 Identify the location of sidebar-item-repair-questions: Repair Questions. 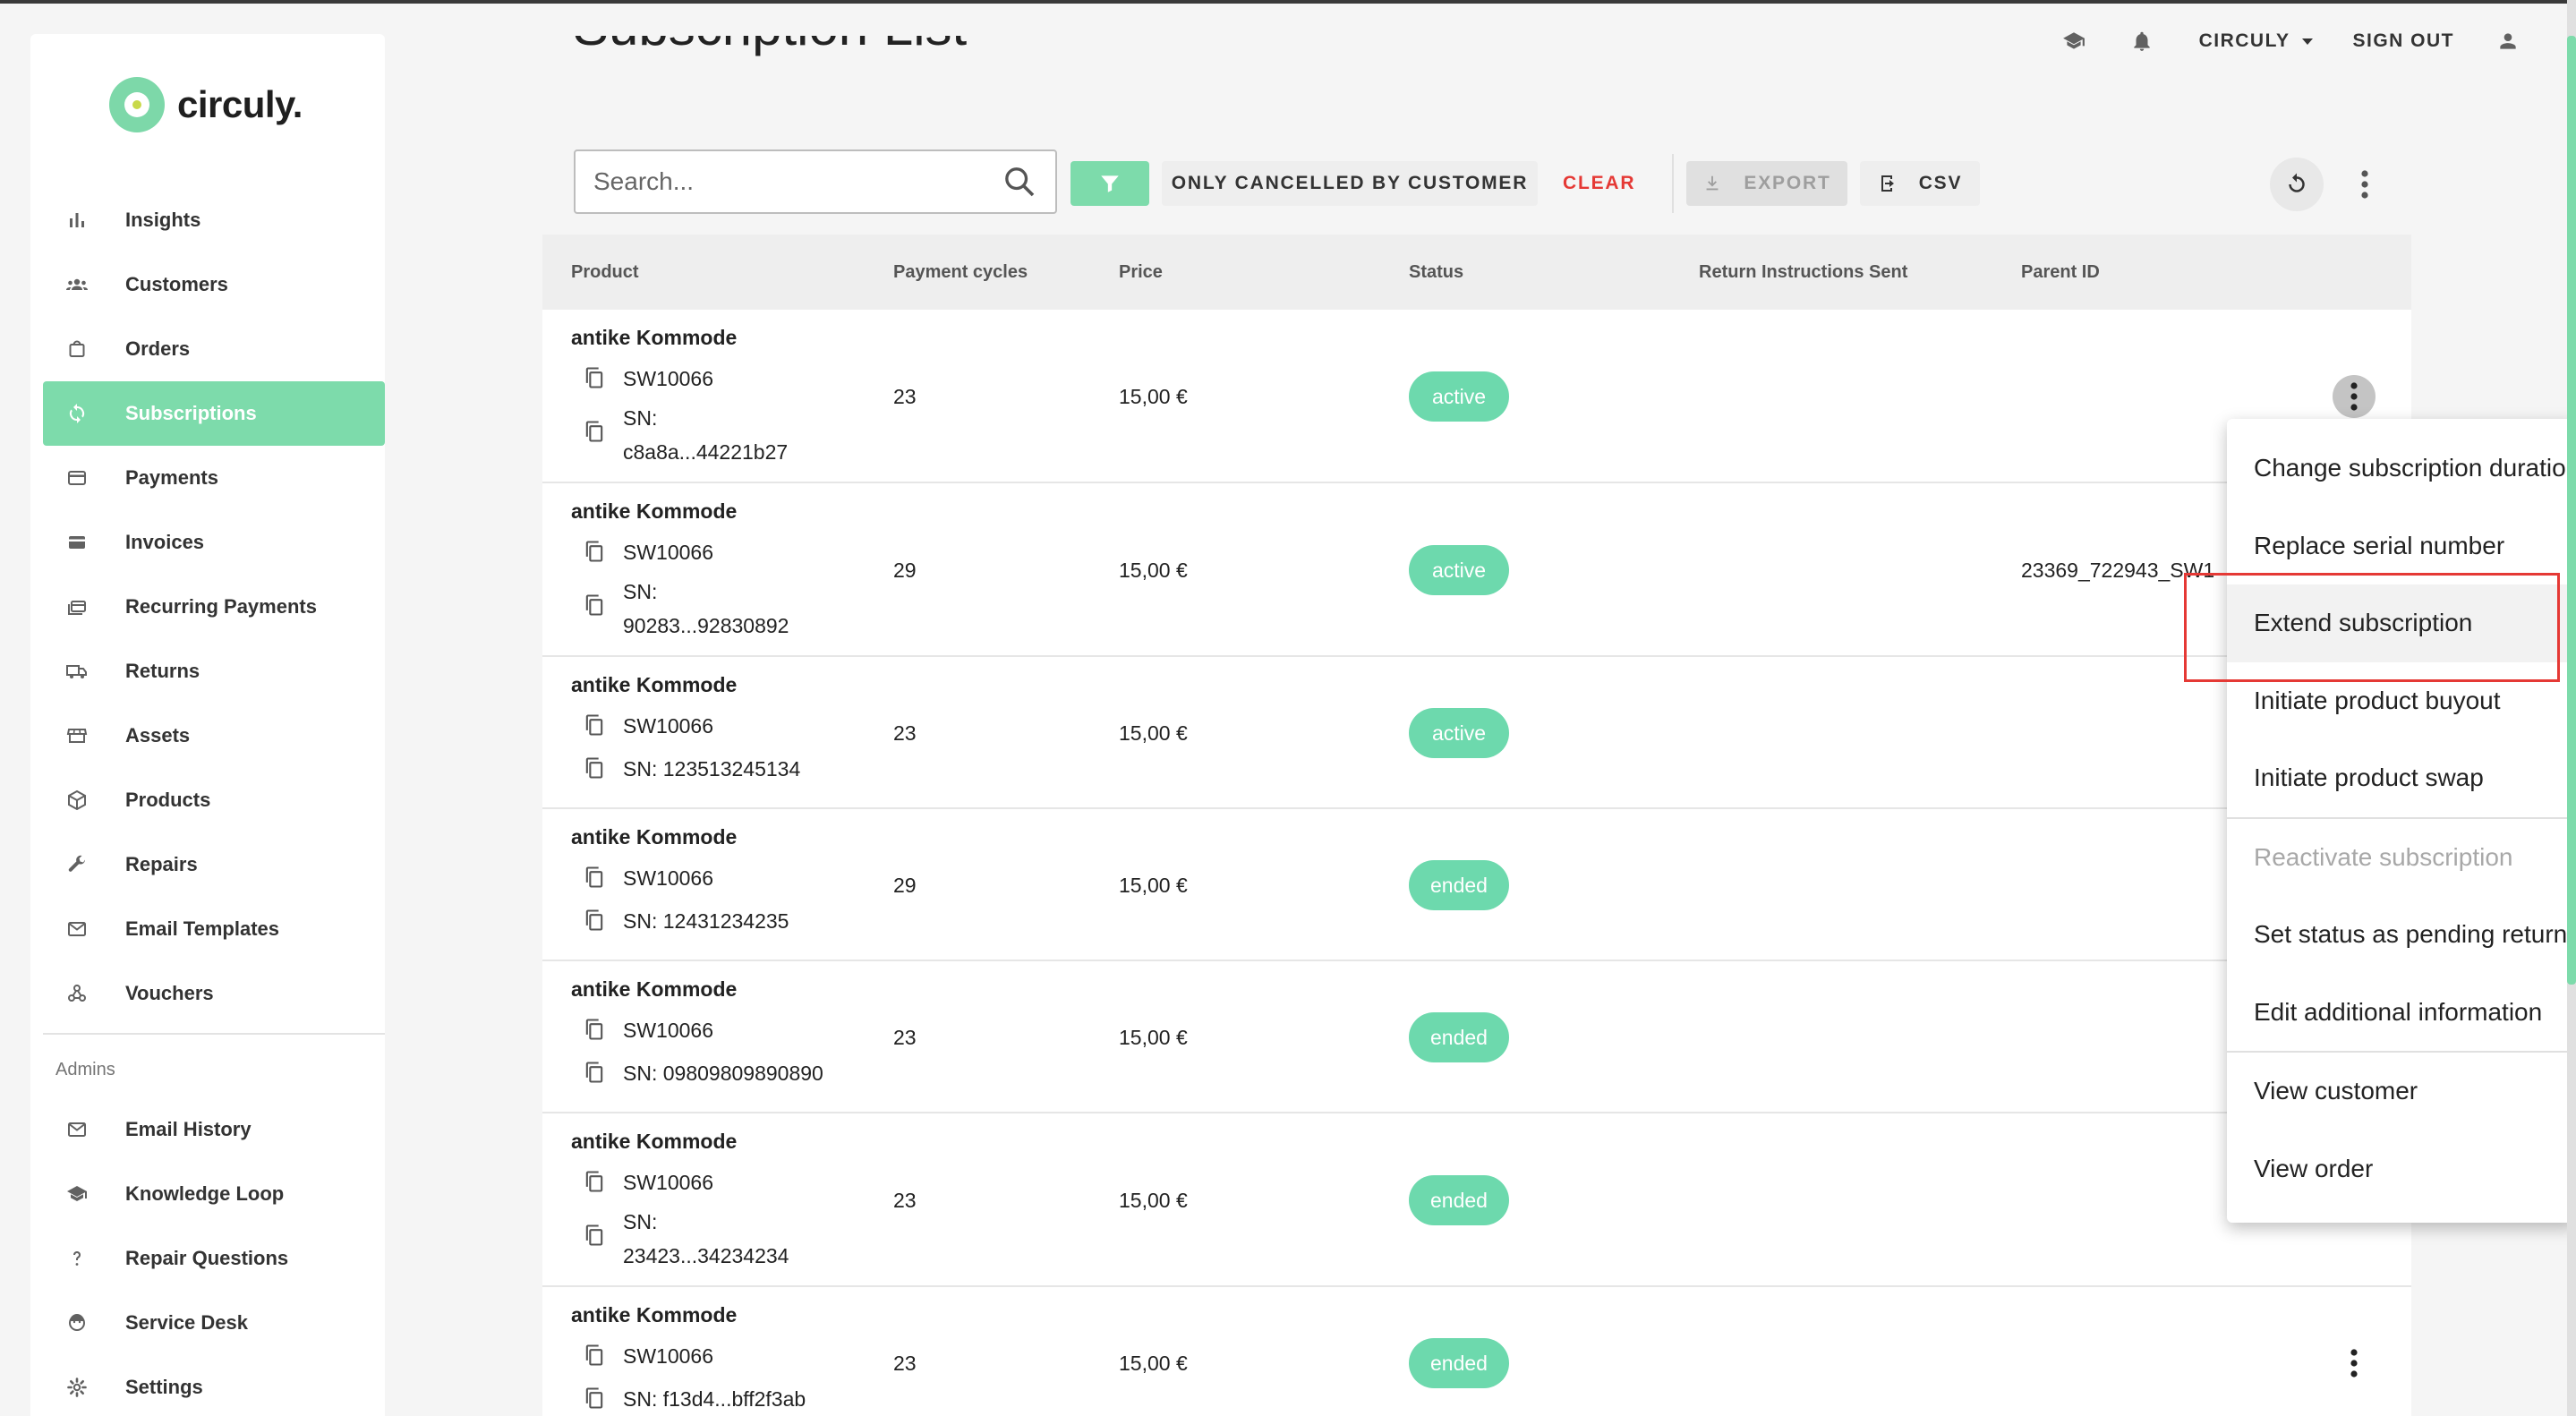
(214, 1258).